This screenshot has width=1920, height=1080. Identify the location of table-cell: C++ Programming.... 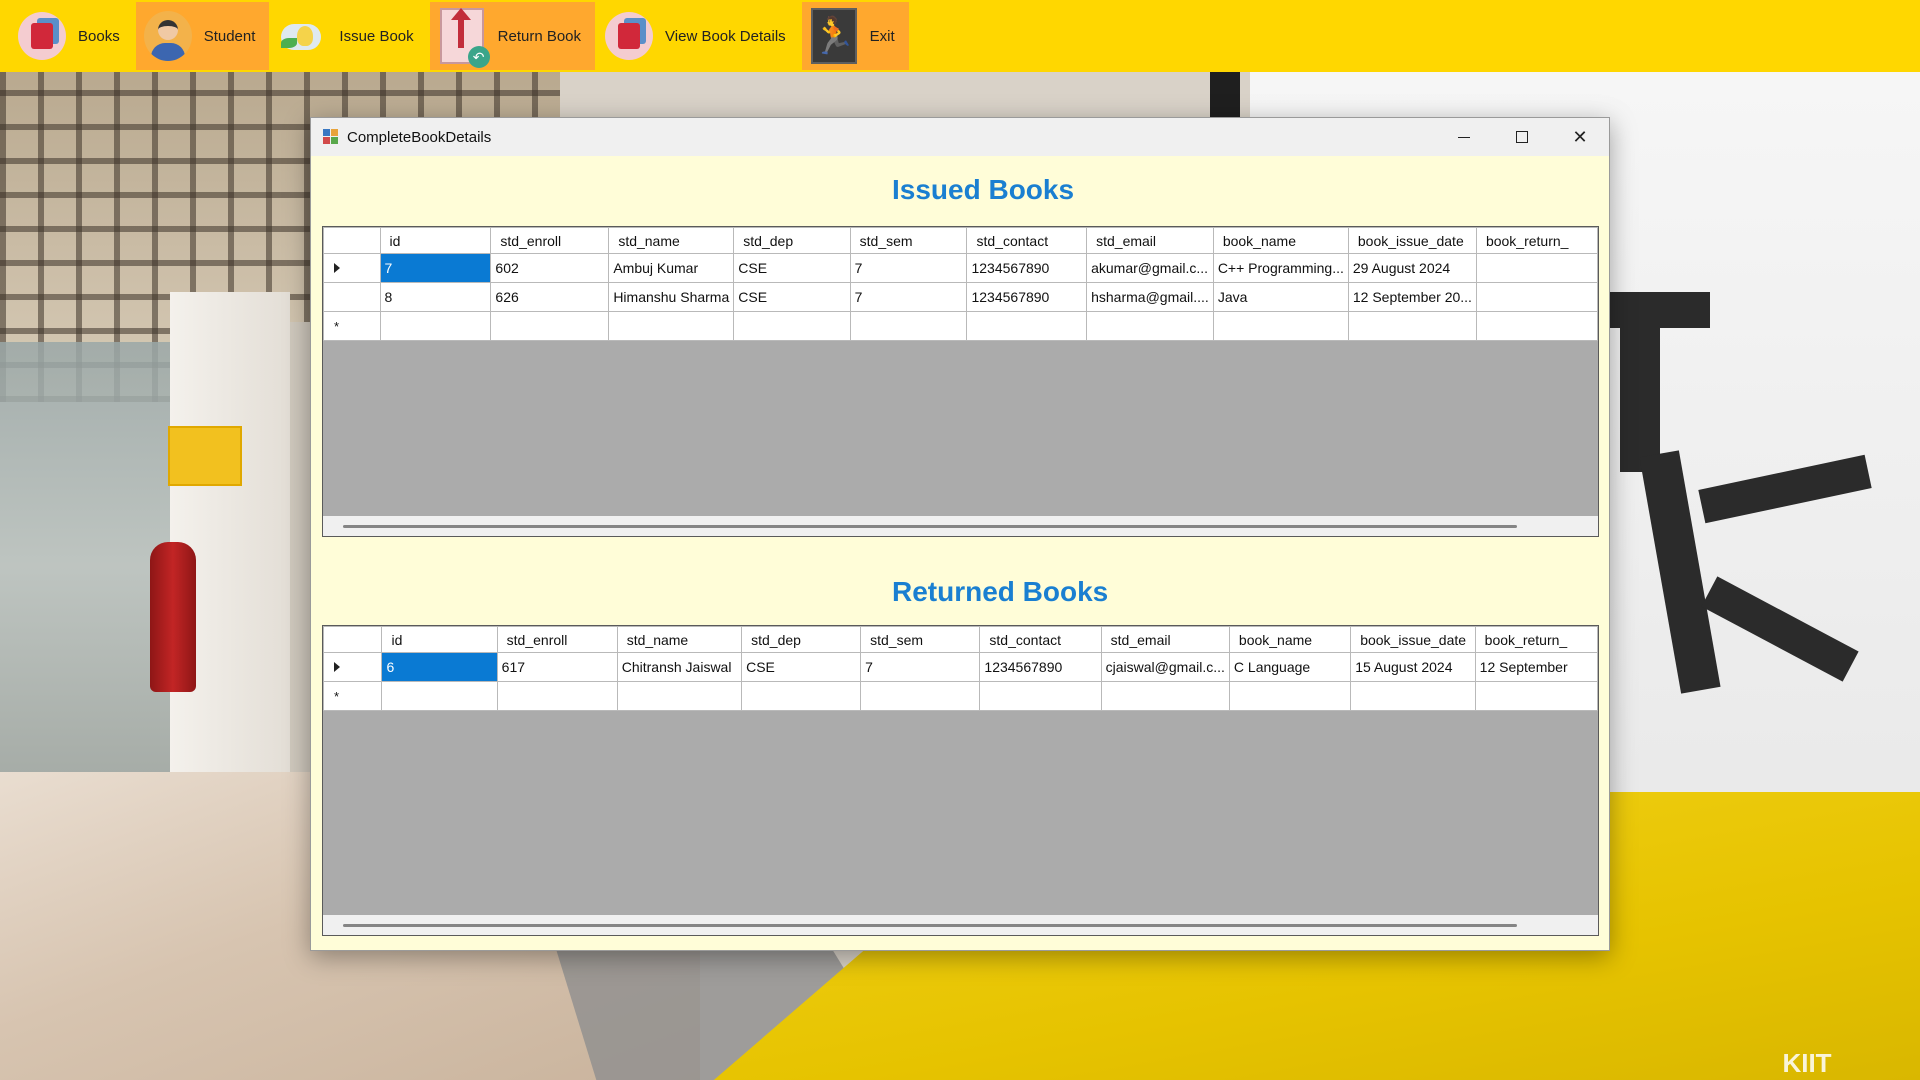
(1280, 268).